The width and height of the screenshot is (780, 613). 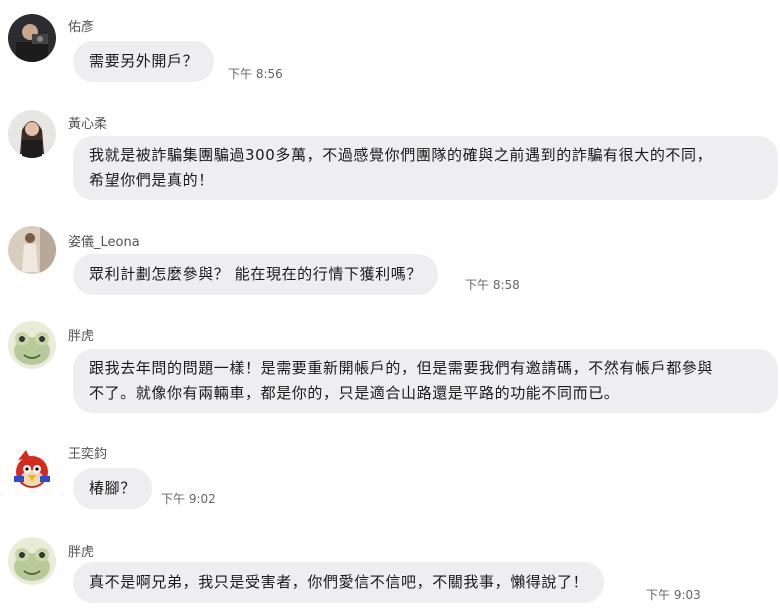 I want to click on message-bubble: 真不是啊兄弟，我只是受害者，你們愛信不信吧，不關我事，懶得說了！, so click(x=339, y=582).